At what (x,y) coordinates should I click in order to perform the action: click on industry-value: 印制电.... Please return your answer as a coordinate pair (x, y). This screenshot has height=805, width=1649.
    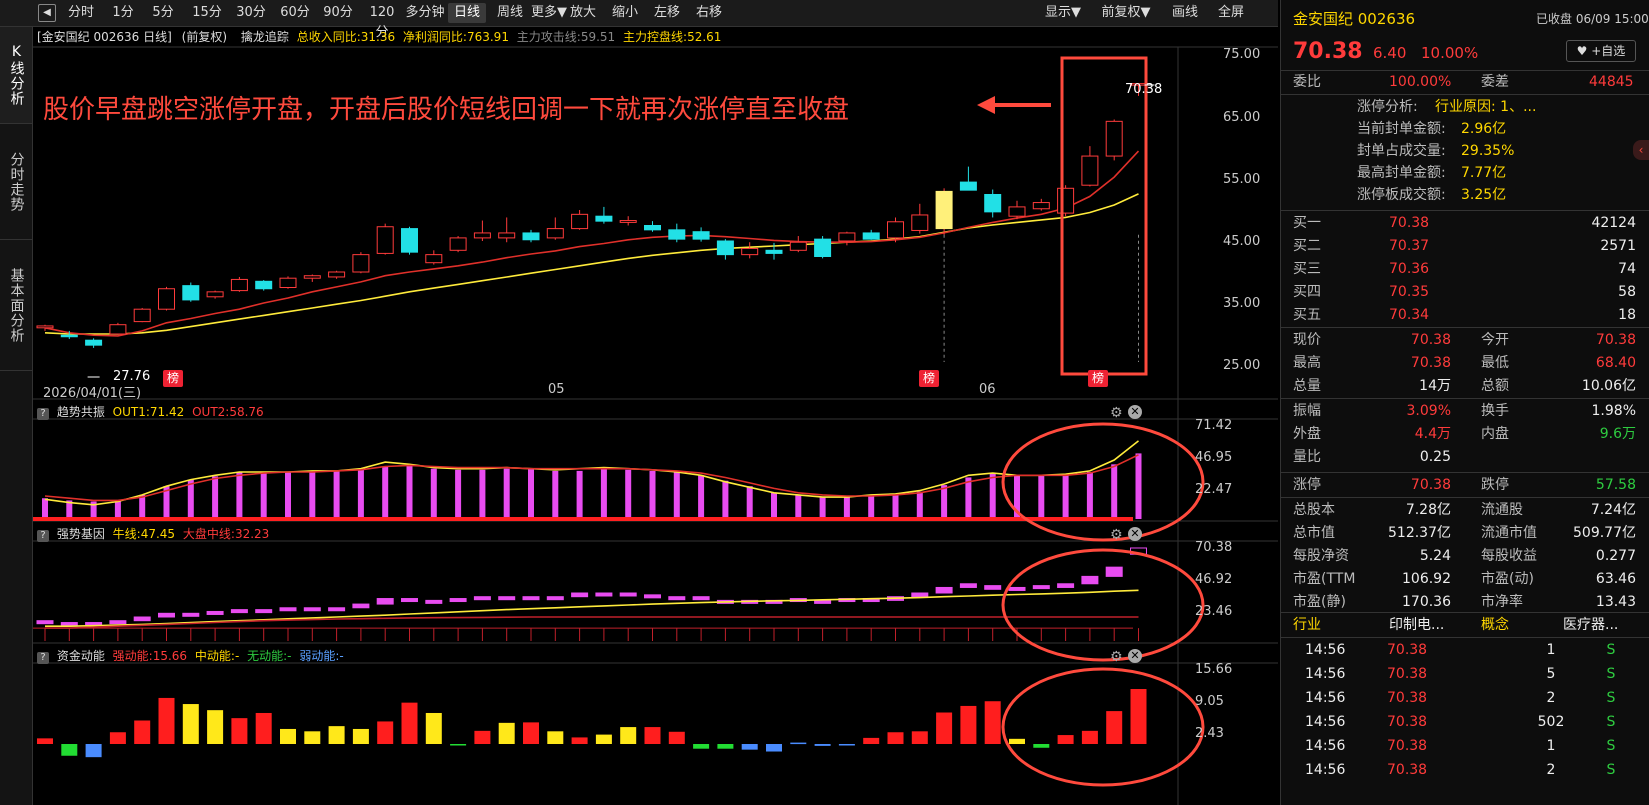
    Looking at the image, I should click on (1416, 625).